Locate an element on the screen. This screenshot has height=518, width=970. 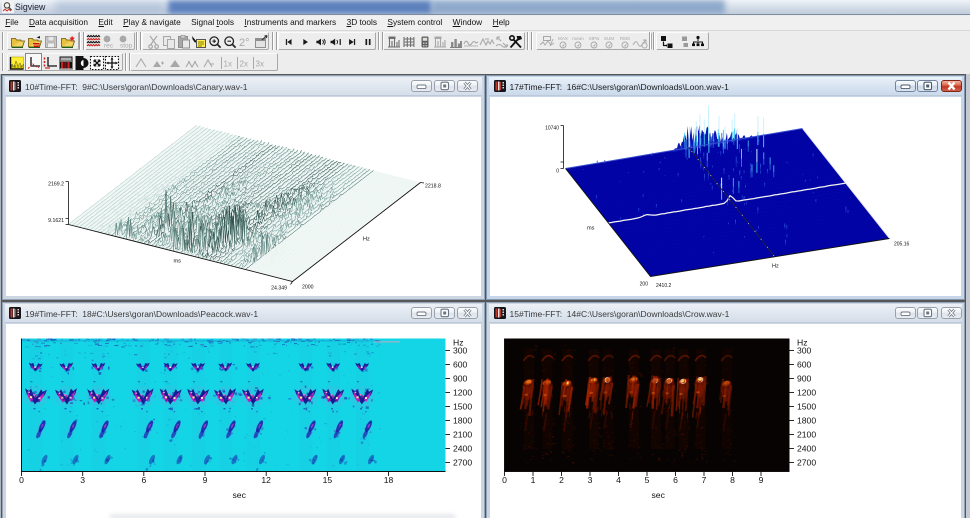
svg-text: 2° is located at coordinates (244, 43).